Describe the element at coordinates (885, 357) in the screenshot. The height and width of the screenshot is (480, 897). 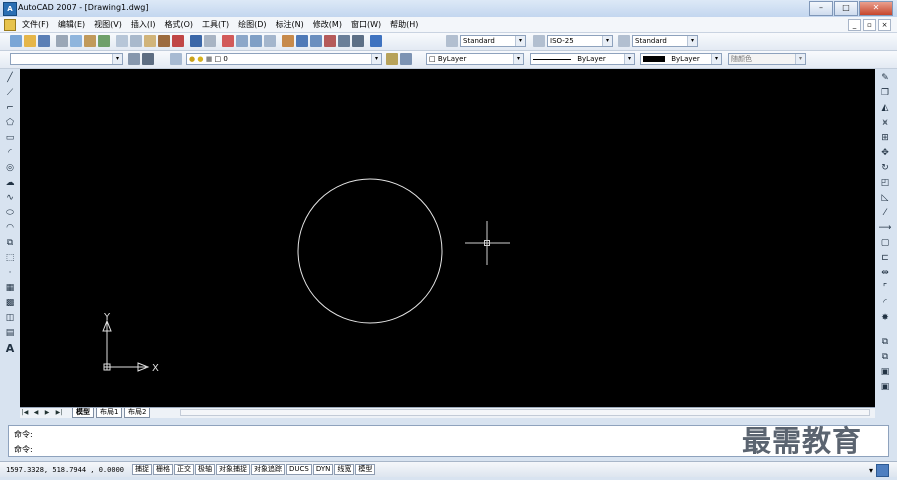
I see `draw-order-back-icon: ⧉` at that location.